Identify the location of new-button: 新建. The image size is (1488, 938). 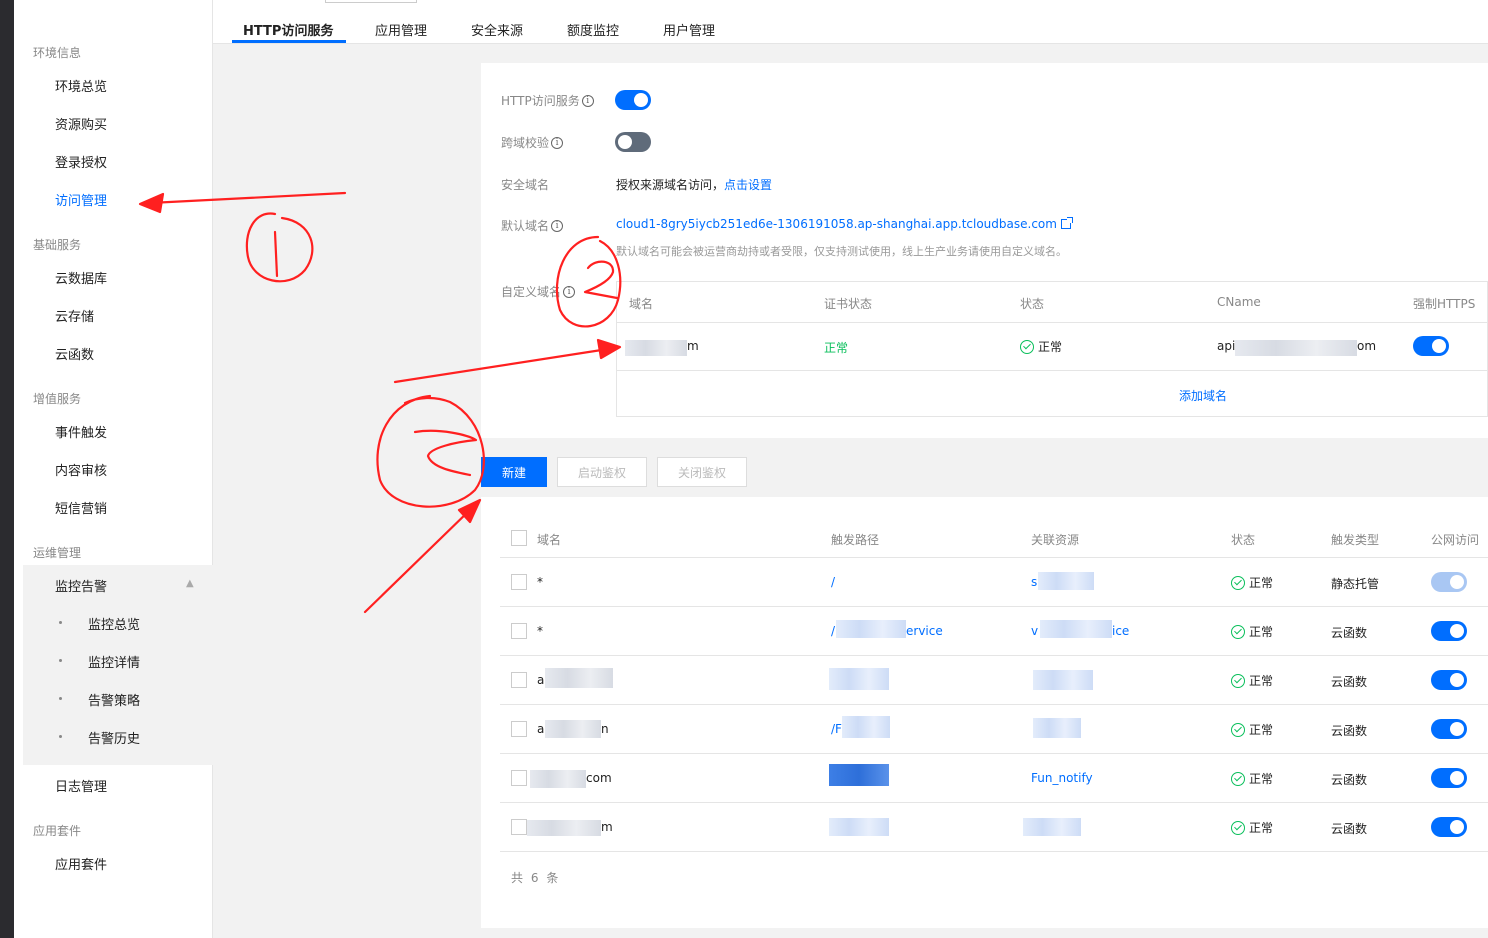
(514, 472).